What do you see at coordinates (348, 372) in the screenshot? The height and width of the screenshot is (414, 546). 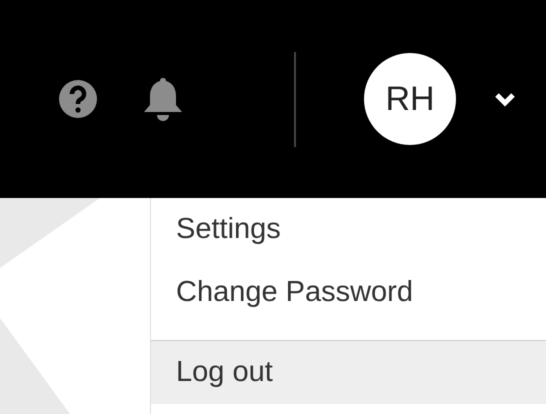 I see `menu-item: Log out` at bounding box center [348, 372].